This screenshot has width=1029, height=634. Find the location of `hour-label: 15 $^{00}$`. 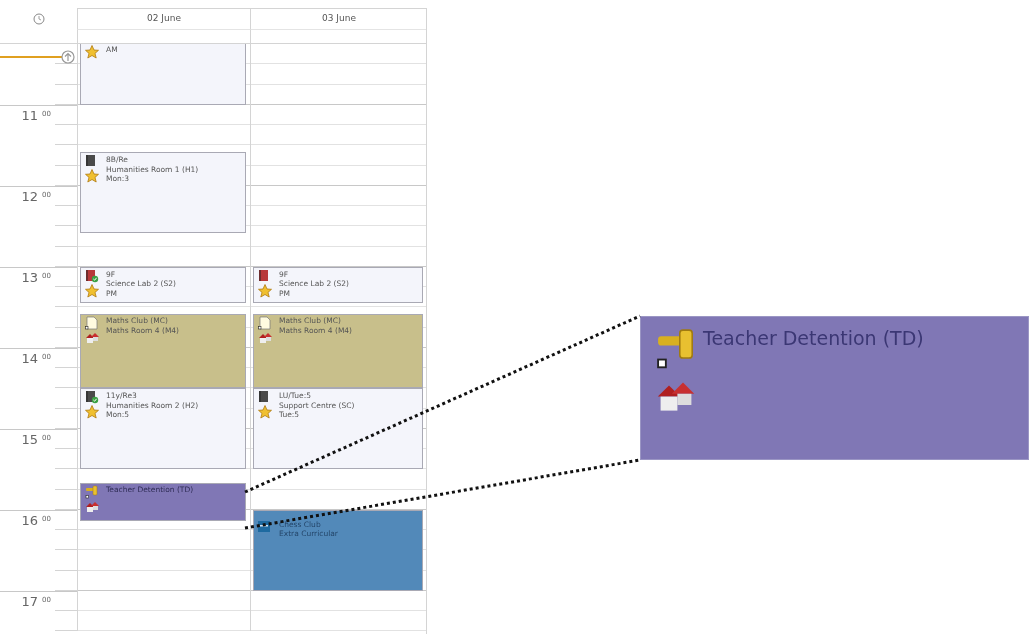

hour-label: 15 $^{00}$ is located at coordinates (36, 439).